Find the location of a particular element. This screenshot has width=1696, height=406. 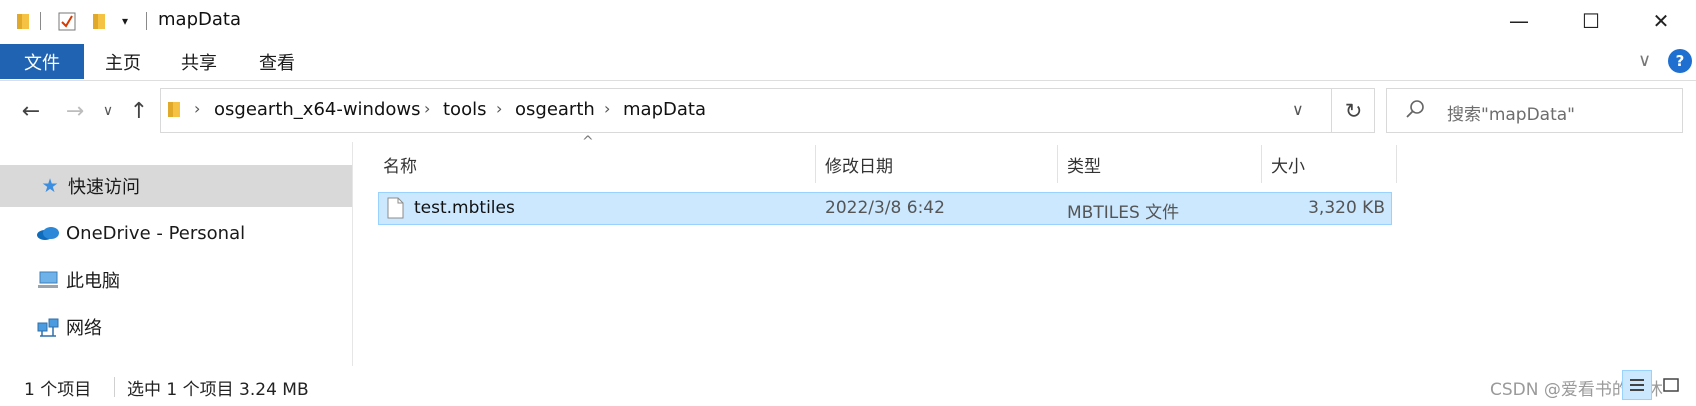

file-size: 3,320 KB is located at coordinates (1346, 208).